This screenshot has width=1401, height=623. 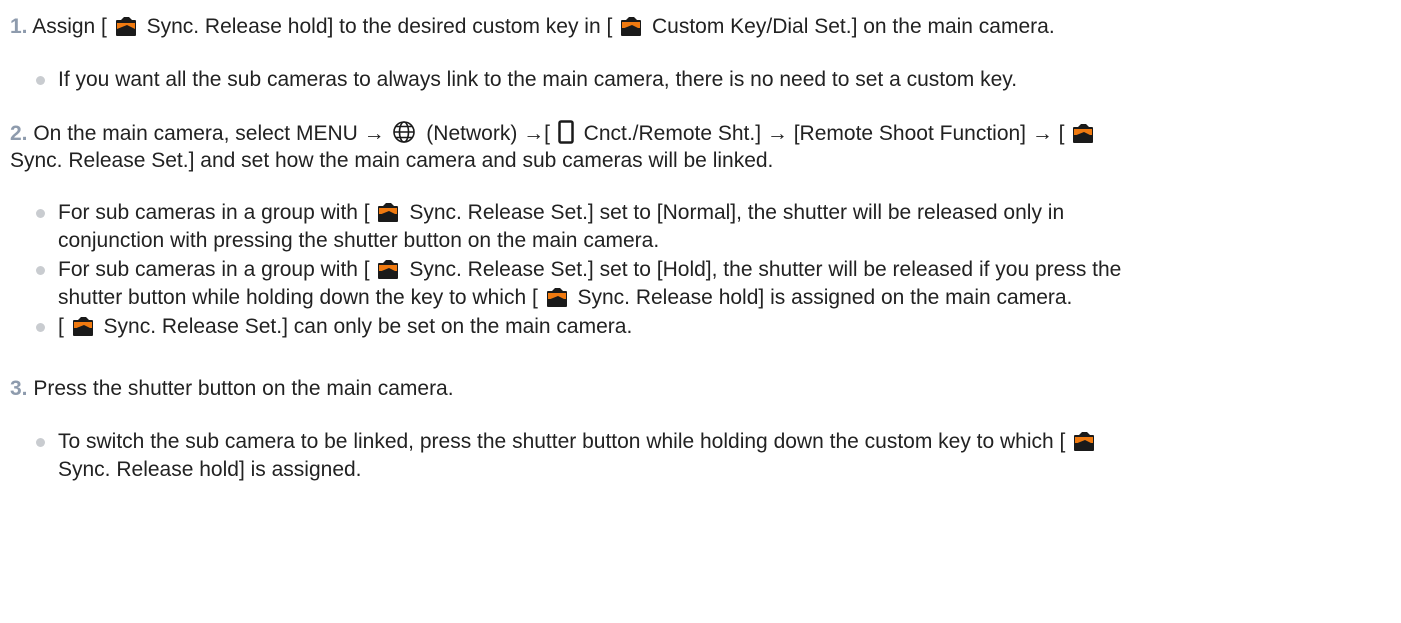 I want to click on step-2-text-part: On the main camera, select MENU →, so click(x=209, y=133).